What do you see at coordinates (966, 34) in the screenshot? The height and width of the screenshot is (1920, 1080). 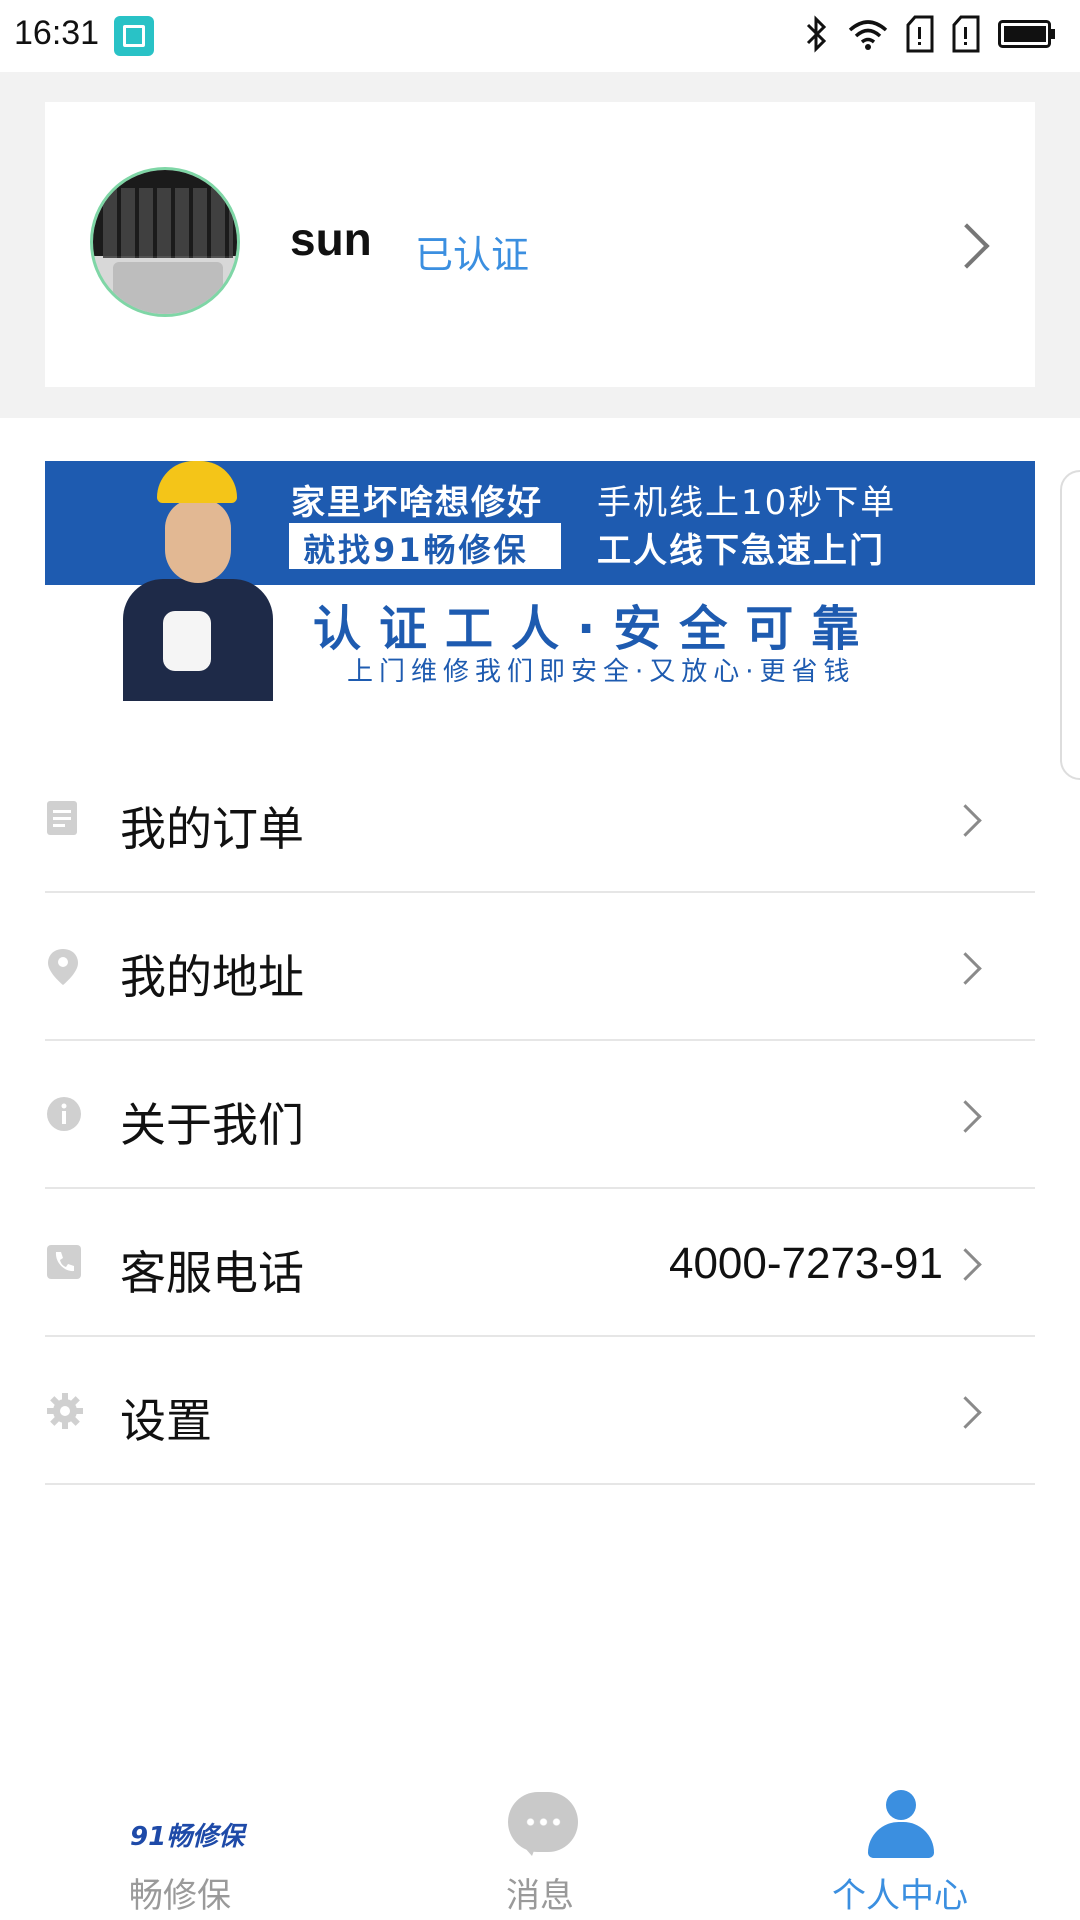 I see `sim2-icon` at bounding box center [966, 34].